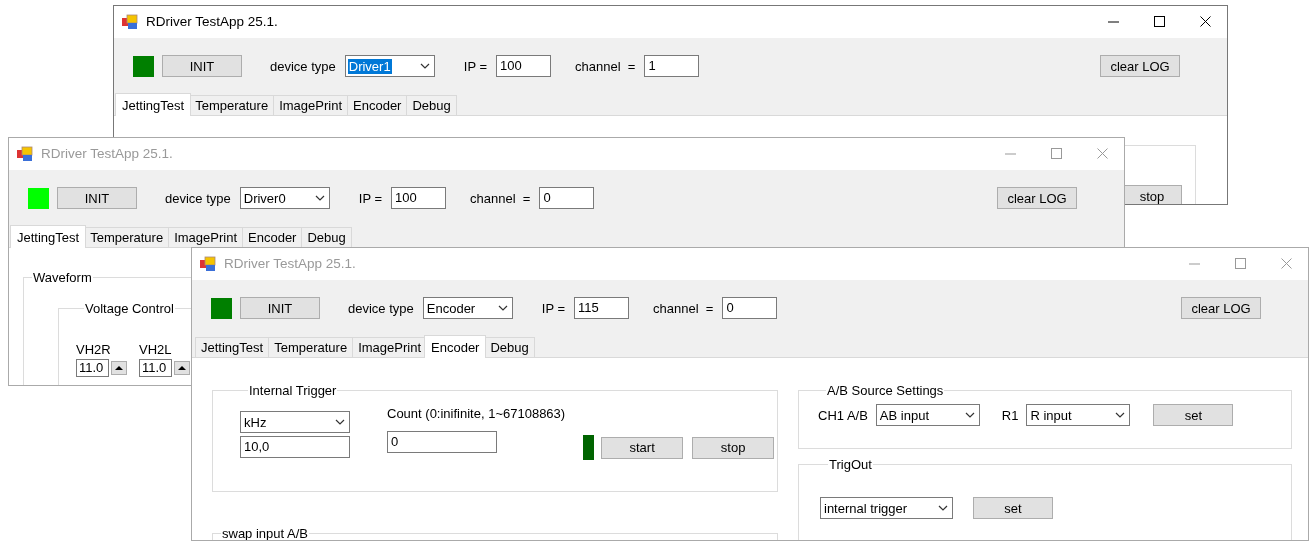 This screenshot has width=1309, height=541. I want to click on tab: Encoder, so click(455, 346).